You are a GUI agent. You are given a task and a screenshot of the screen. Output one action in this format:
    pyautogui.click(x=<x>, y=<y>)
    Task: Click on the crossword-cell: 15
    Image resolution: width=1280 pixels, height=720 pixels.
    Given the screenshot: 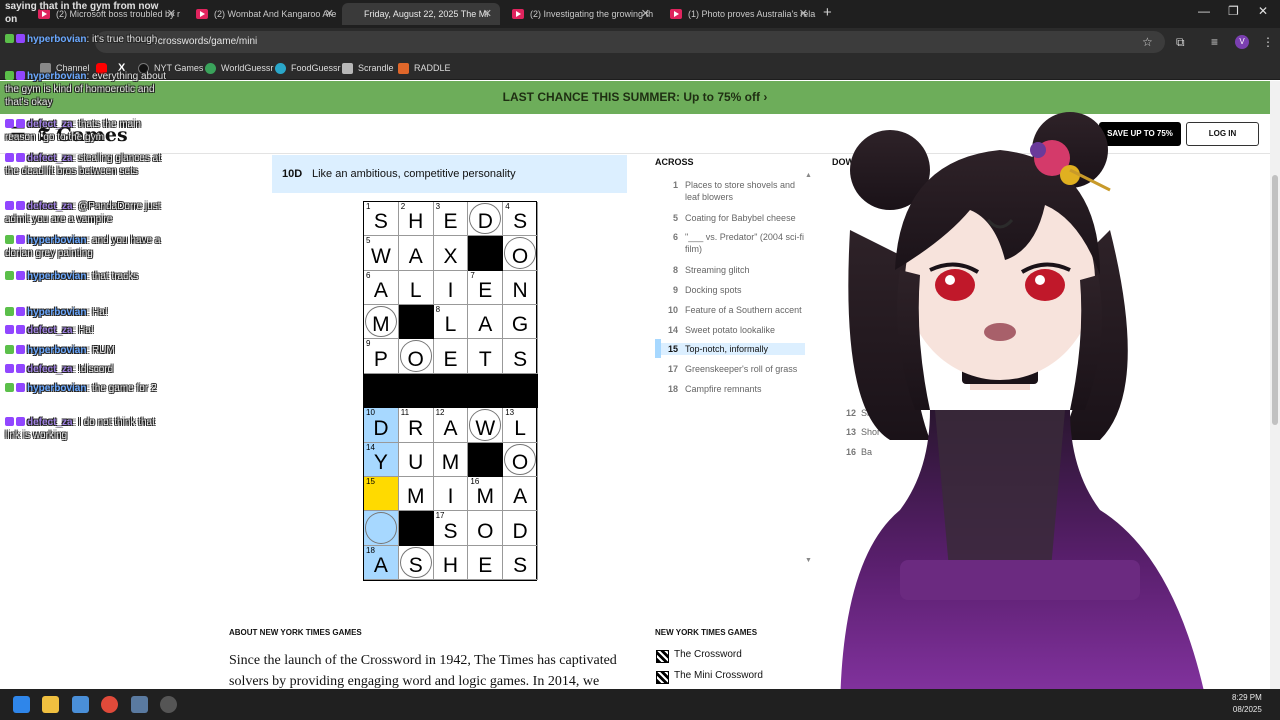 What is the action you would take?
    pyautogui.click(x=381, y=494)
    